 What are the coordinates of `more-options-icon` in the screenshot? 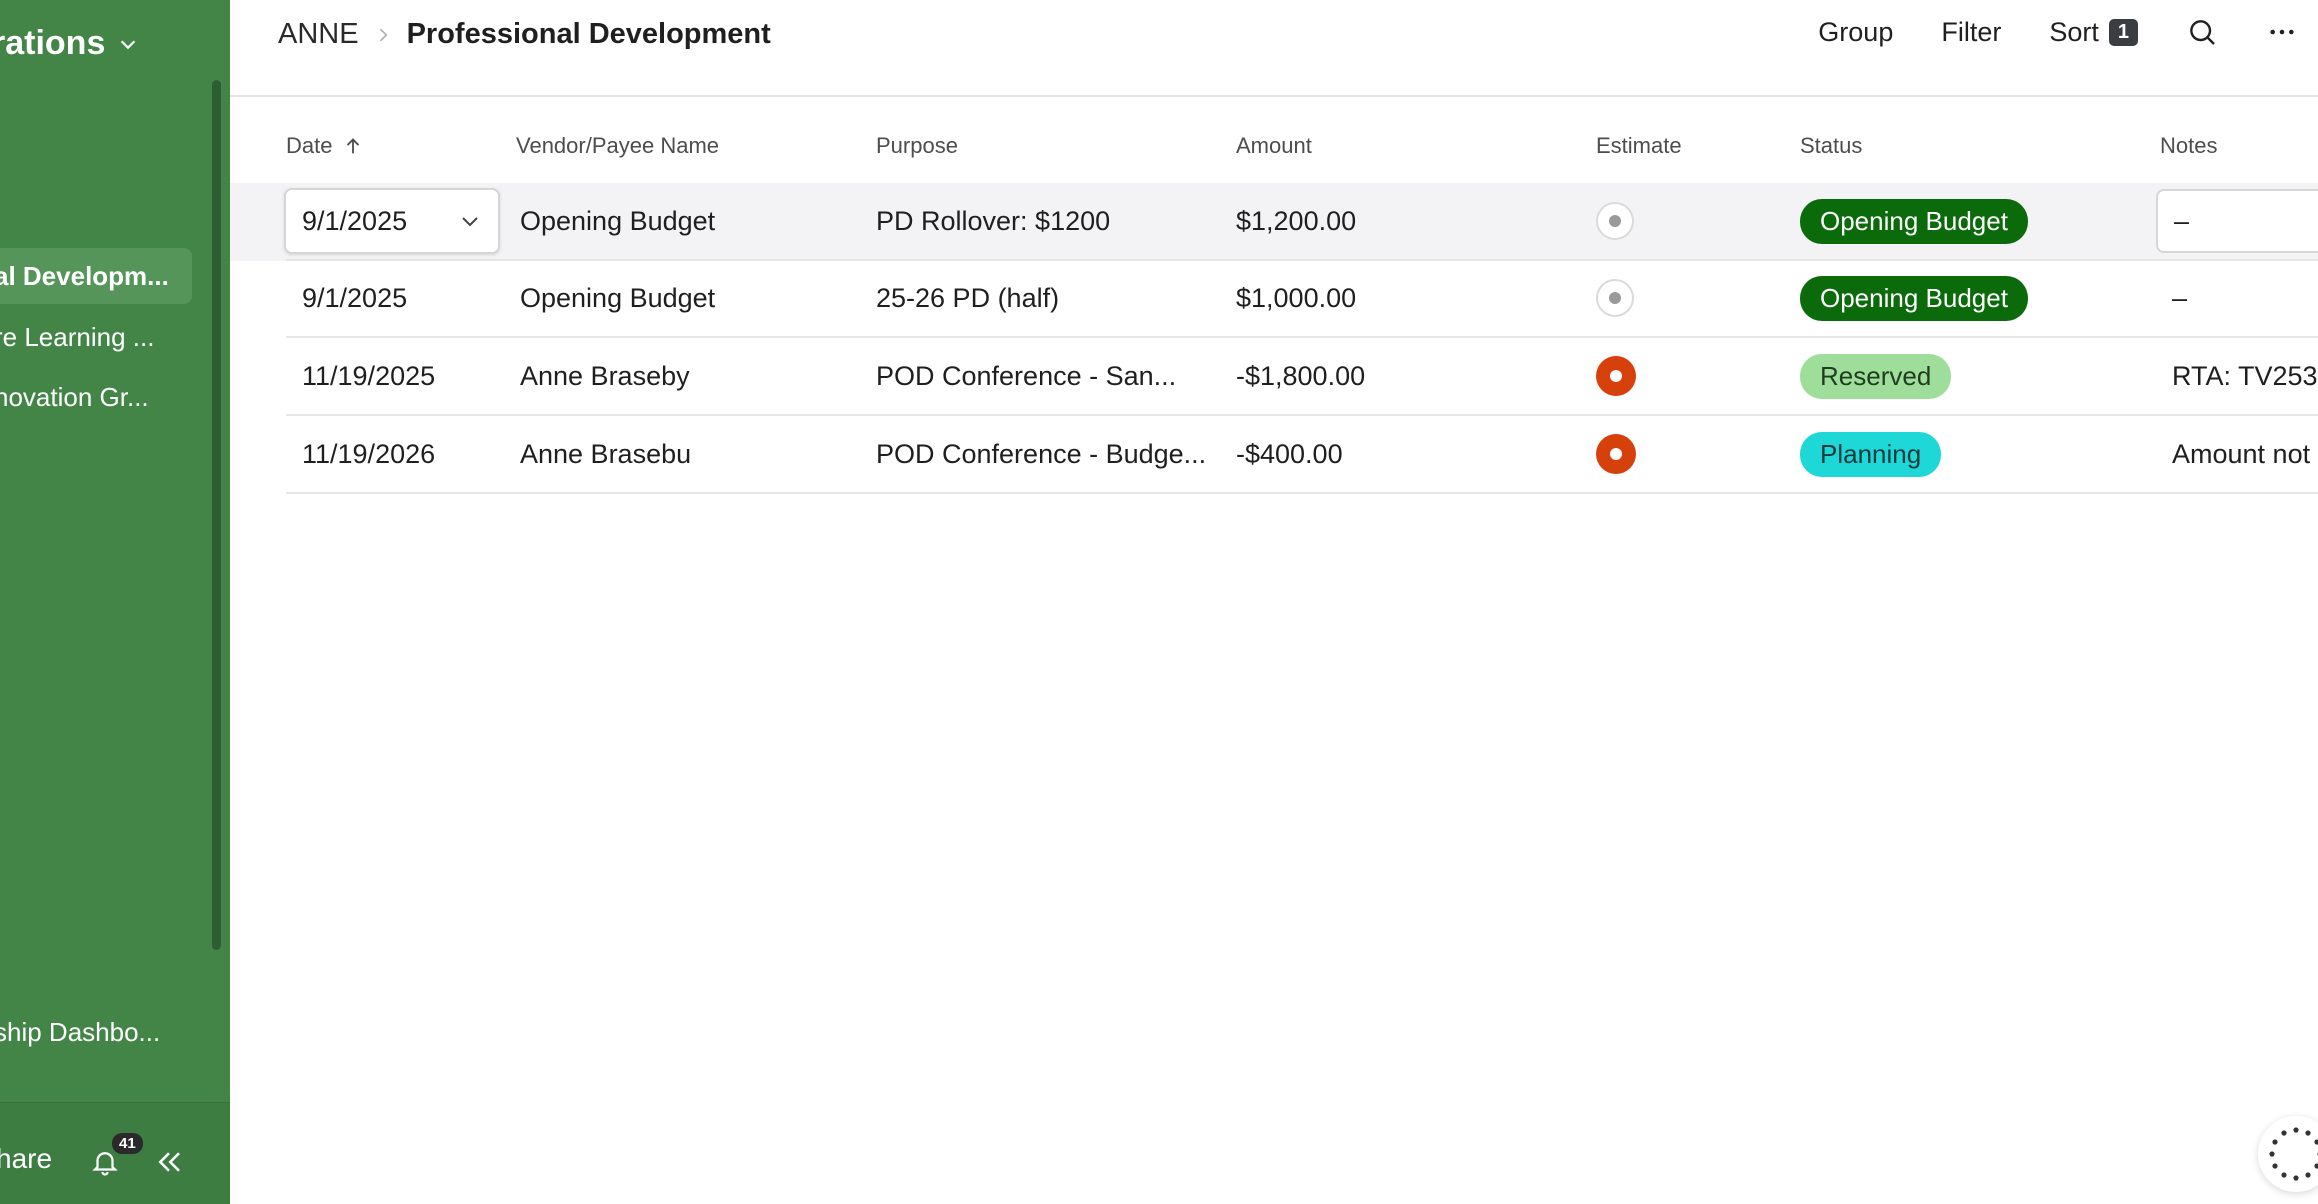 It's located at (2282, 32).